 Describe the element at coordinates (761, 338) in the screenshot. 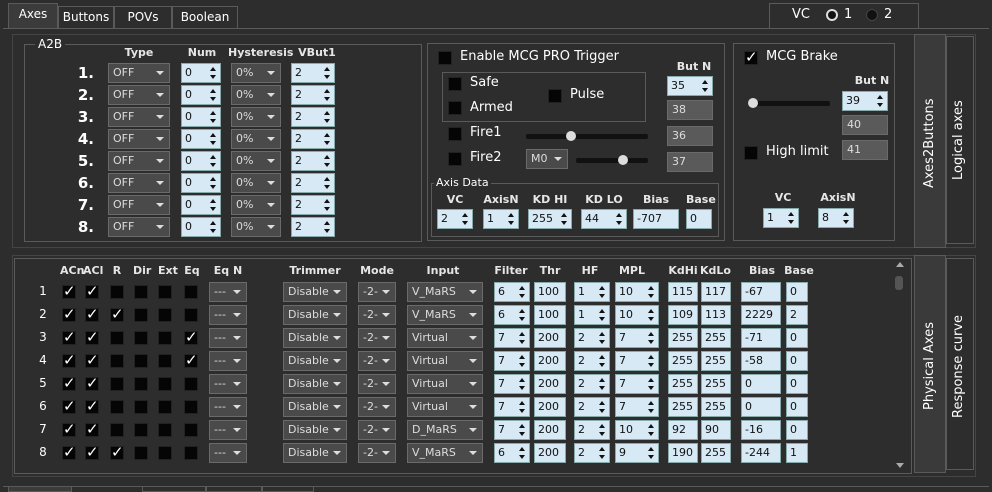

I see `bias-field: -71` at that location.